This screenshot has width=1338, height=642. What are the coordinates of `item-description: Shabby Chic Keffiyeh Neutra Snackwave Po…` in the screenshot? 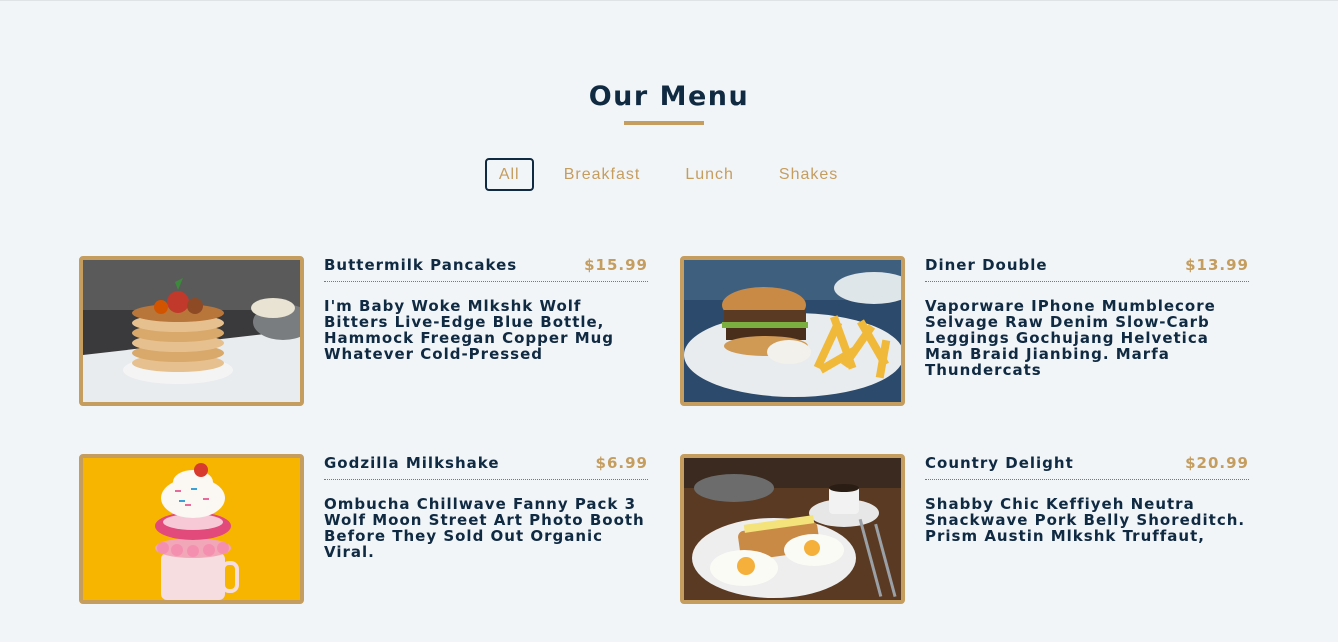 It's located at (1085, 520).